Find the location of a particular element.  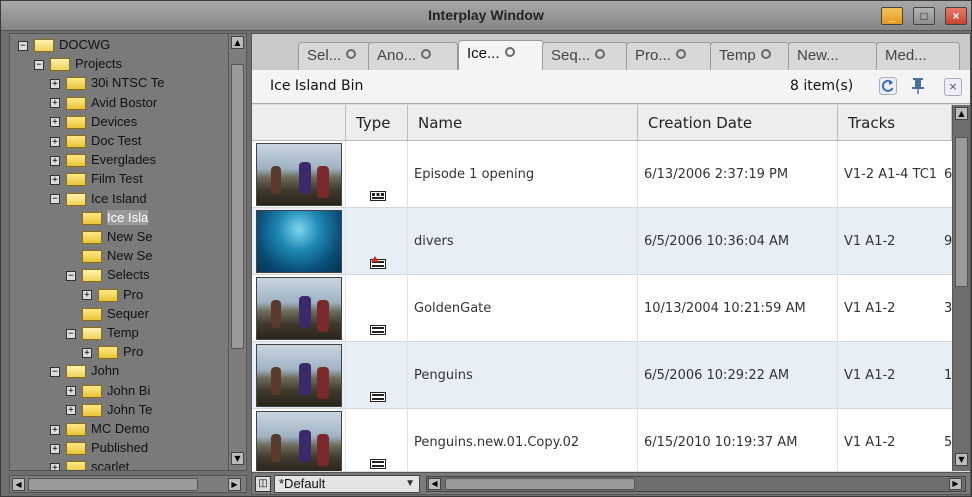

close-window-button: × is located at coordinates (956, 16).